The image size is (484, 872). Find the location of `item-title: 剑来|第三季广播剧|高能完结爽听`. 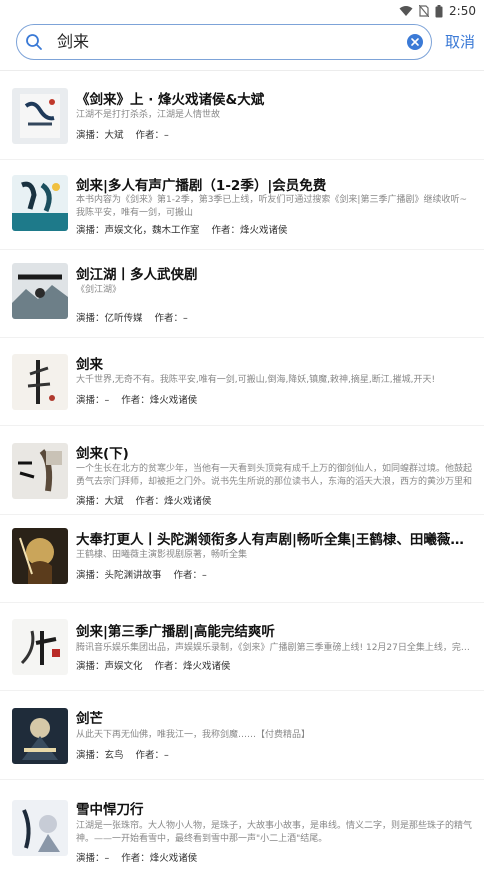

item-title: 剑来|第三季广播剧|高能完结爽听 is located at coordinates (175, 632).